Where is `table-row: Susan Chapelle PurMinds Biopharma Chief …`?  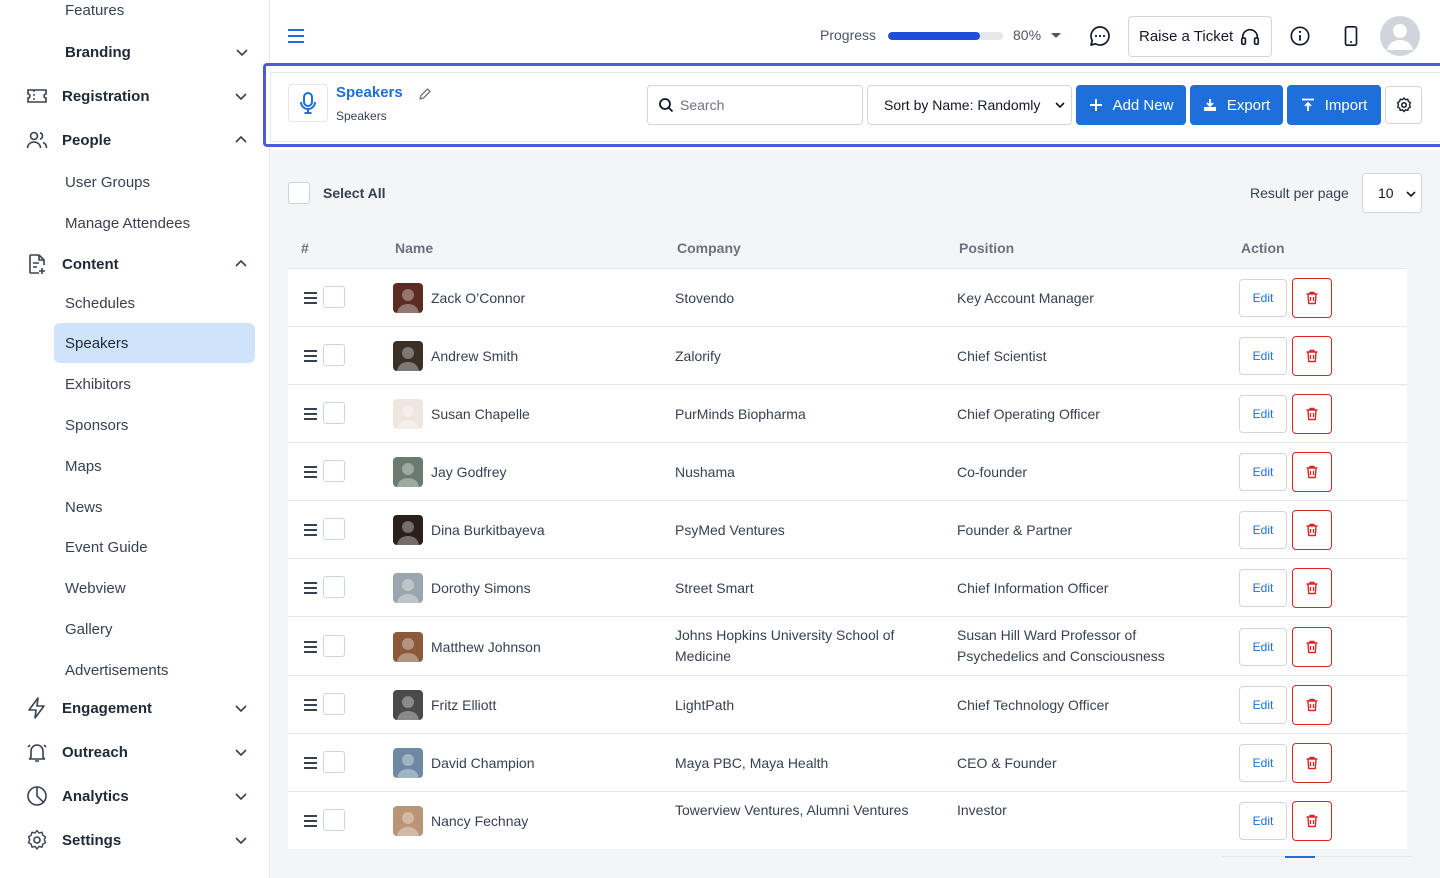
table-row: Susan Chapelle PurMinds Biopharma Chief … is located at coordinates (847, 413).